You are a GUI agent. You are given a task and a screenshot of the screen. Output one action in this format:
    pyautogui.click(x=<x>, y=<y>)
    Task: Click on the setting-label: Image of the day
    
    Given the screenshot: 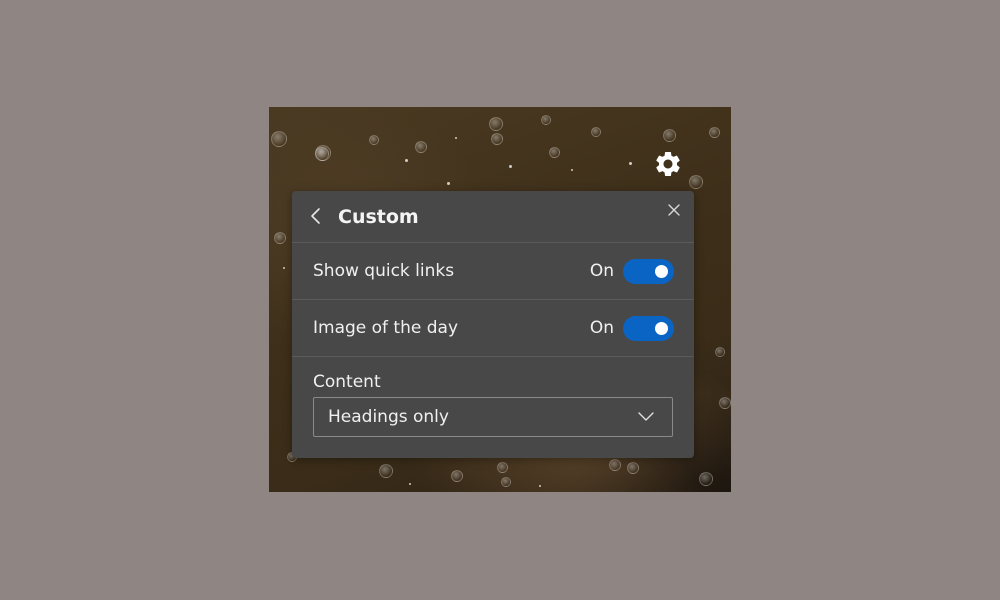 What is the action you would take?
    pyautogui.click(x=386, y=328)
    